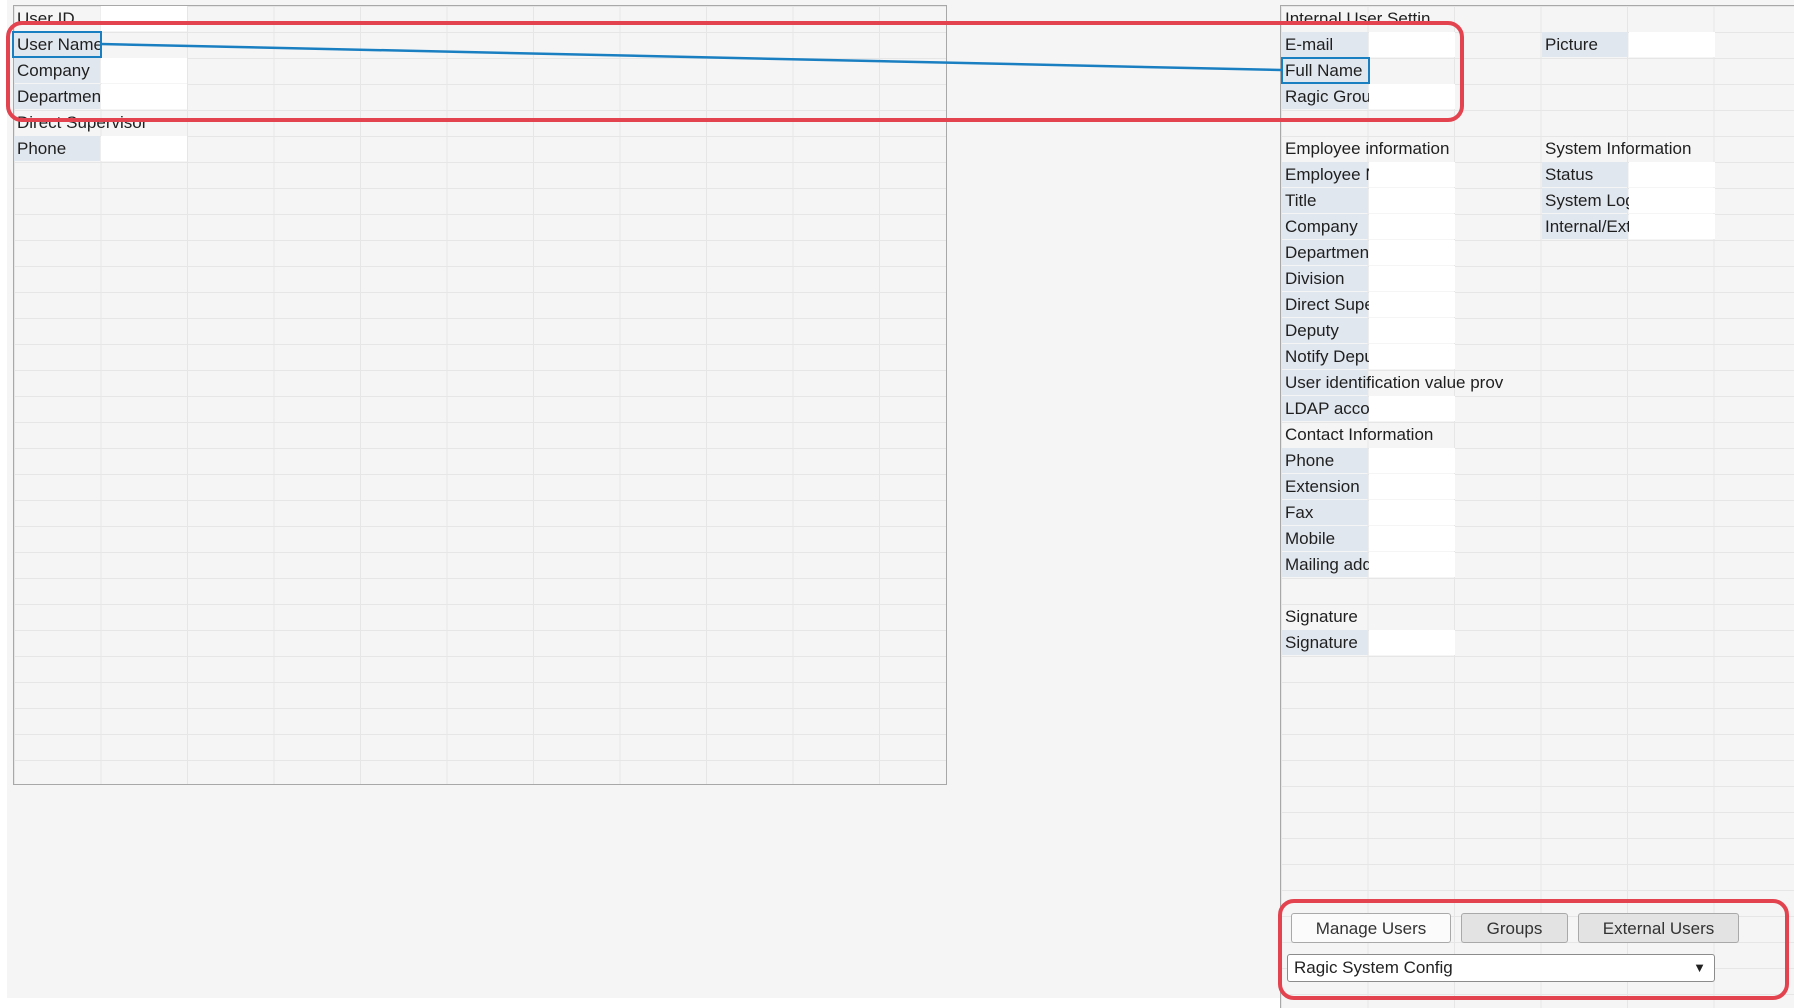 This screenshot has width=1794, height=1008. I want to click on right-label-mobile: Mobile, so click(1325, 538).